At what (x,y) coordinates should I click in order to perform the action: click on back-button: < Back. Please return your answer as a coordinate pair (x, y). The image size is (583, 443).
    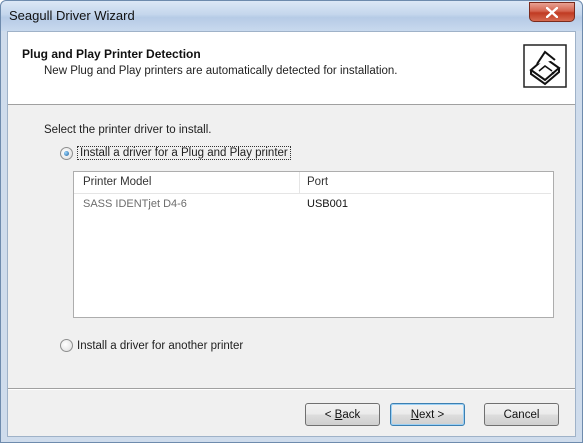
    Looking at the image, I should click on (342, 414).